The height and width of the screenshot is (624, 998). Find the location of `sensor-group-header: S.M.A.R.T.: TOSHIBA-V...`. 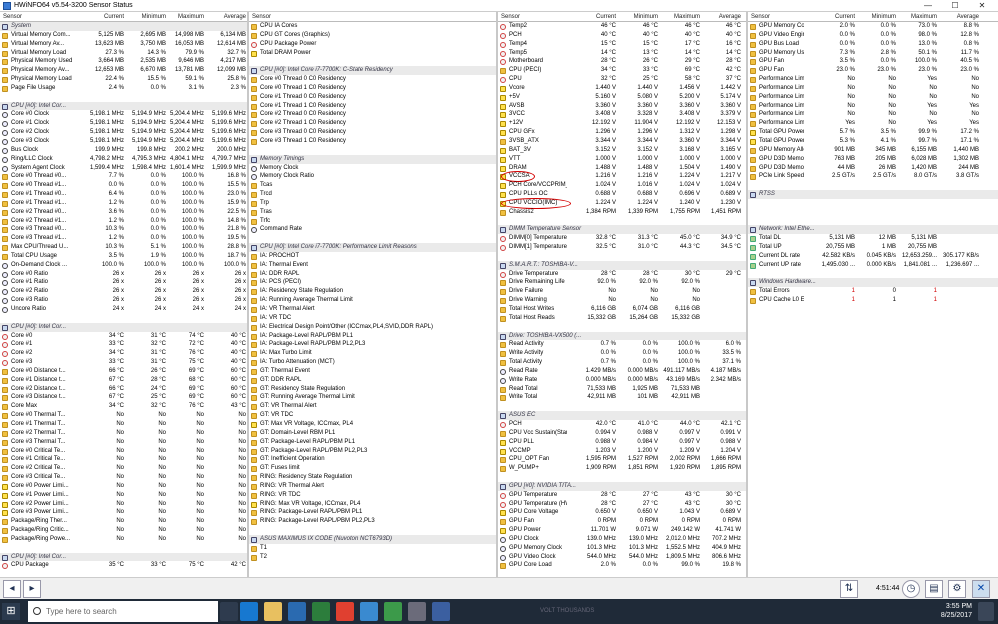

sensor-group-header: S.M.A.R.T.: TOSHIBA-V... is located at coordinates (622, 265).